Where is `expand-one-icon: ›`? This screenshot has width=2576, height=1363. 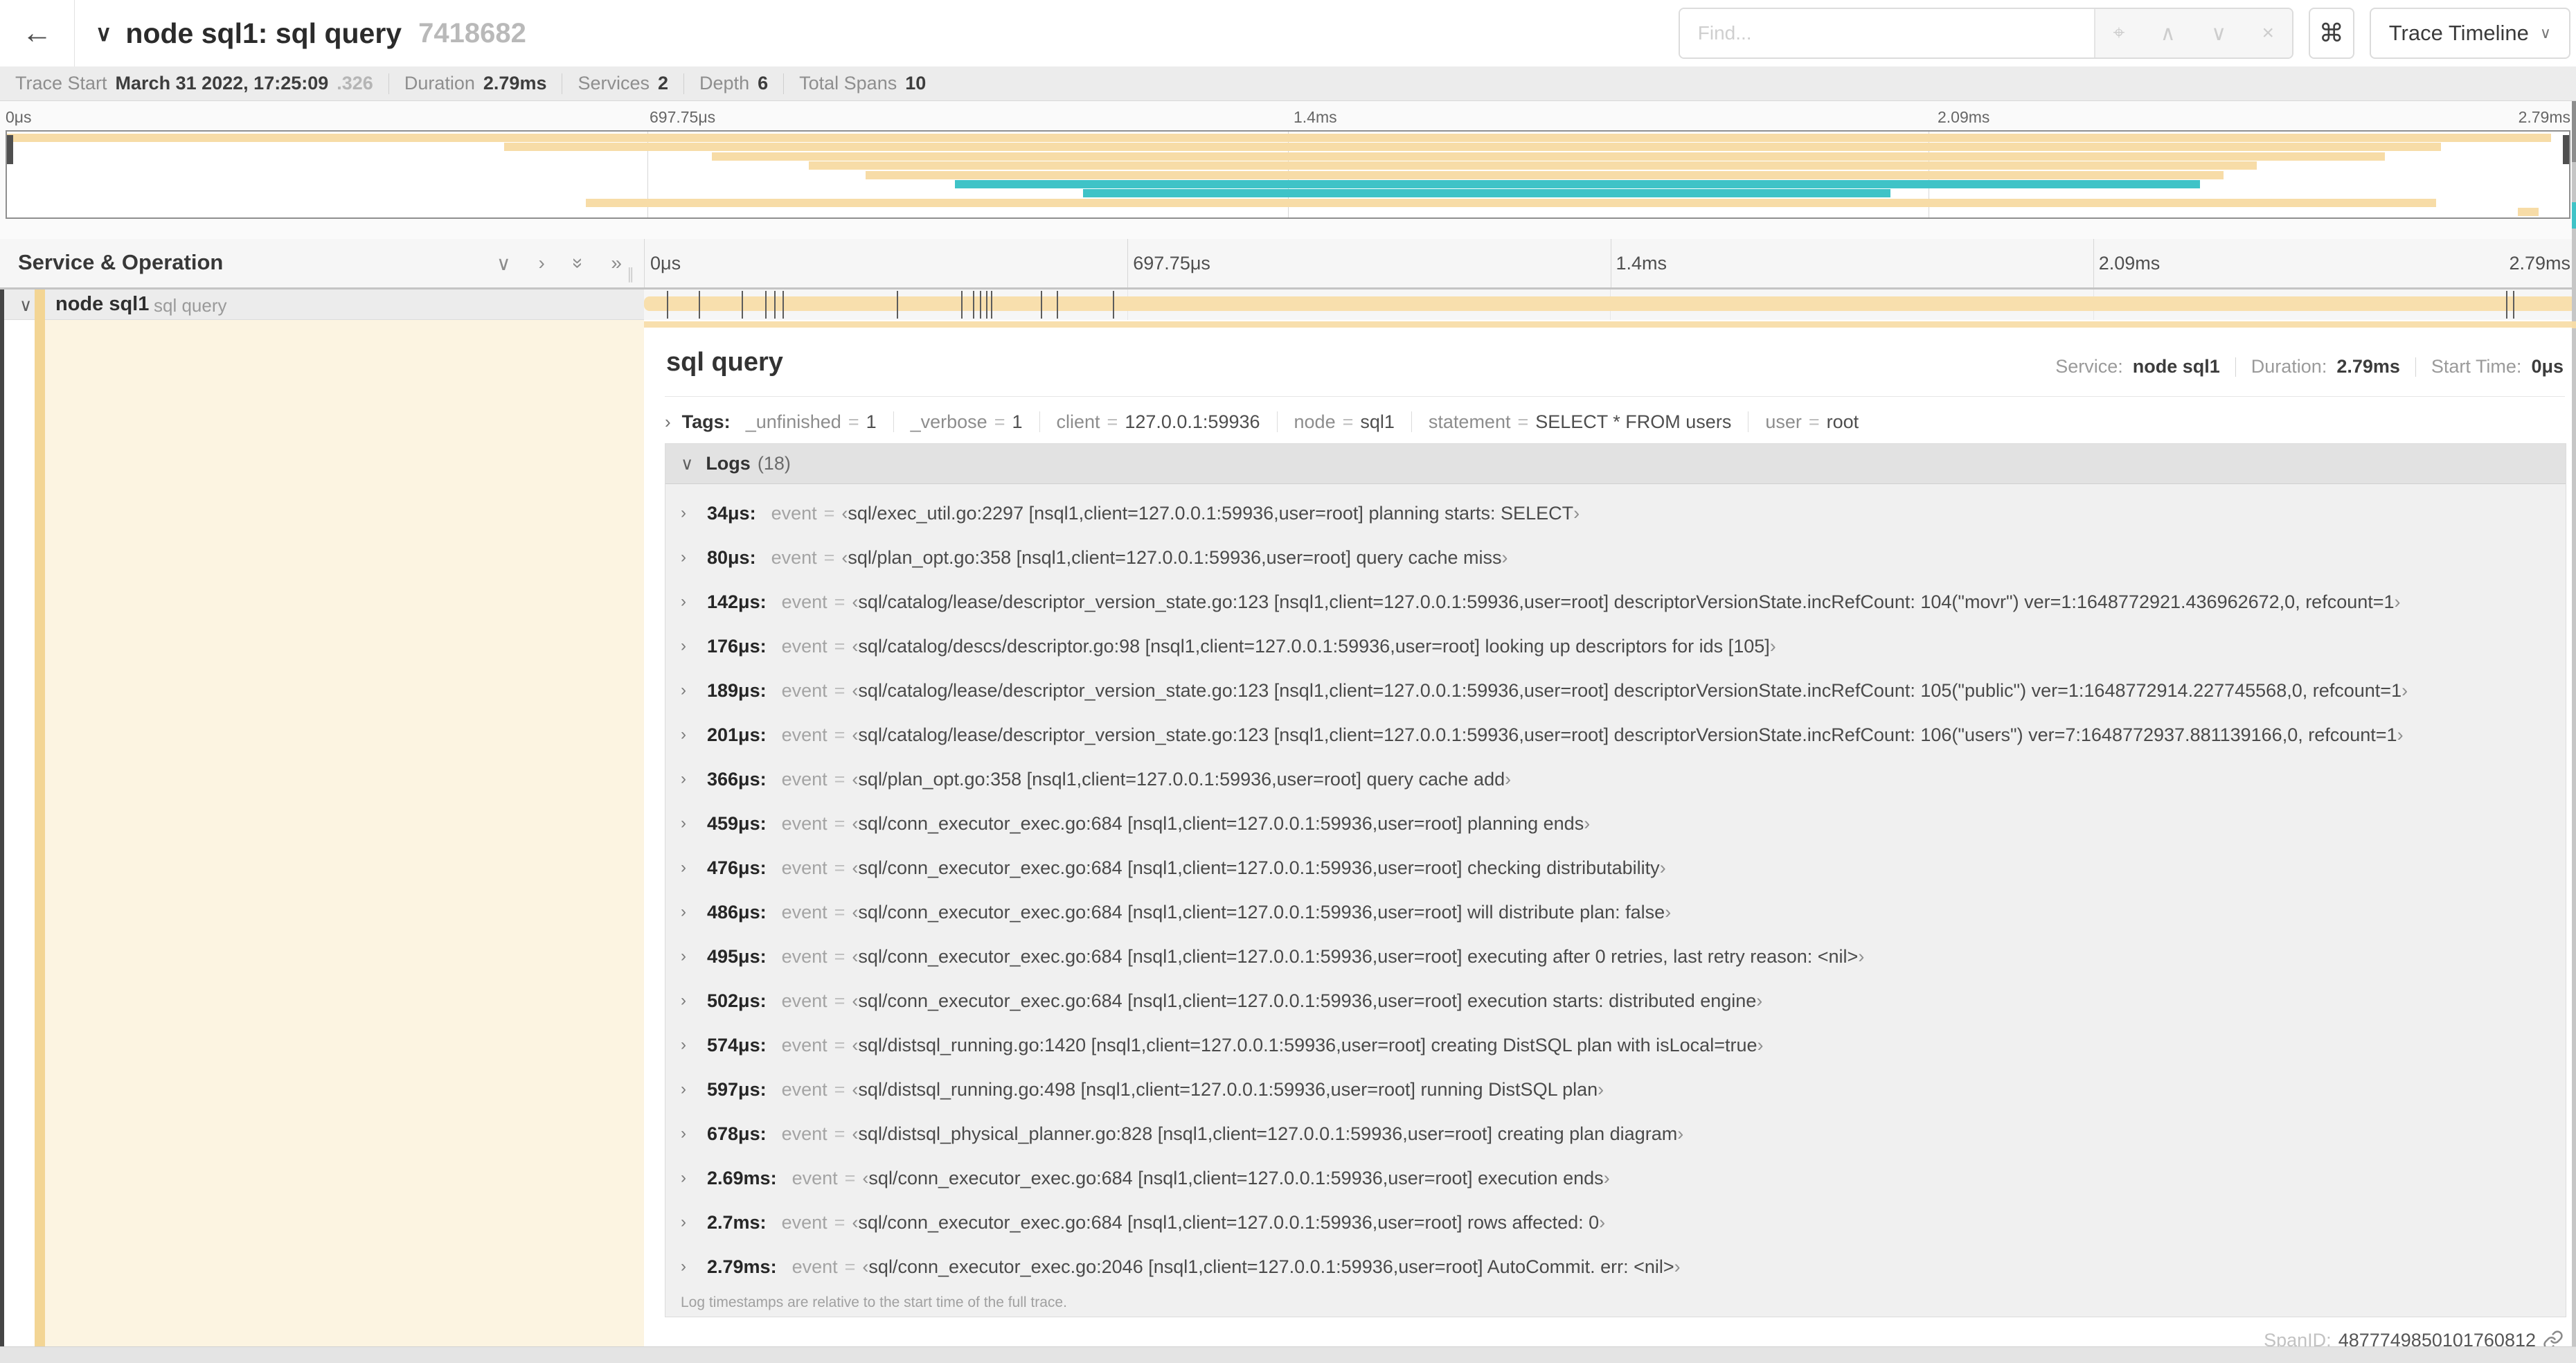 expand-one-icon: › is located at coordinates (542, 263).